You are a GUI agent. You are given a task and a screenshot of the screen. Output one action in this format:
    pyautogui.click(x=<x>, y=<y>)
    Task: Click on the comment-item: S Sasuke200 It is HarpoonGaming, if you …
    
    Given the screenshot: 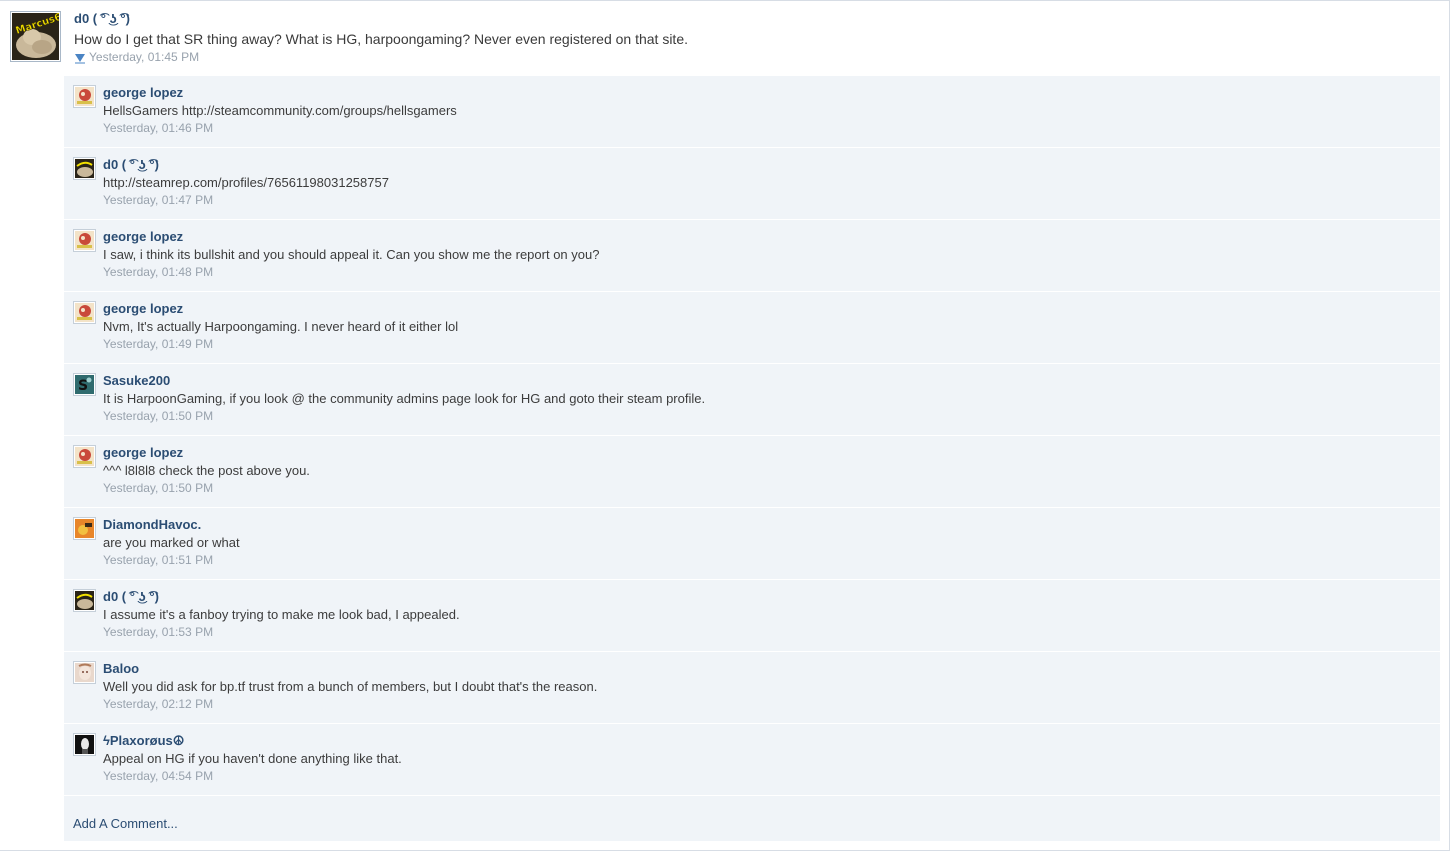 What is the action you would take?
    pyautogui.click(x=752, y=400)
    